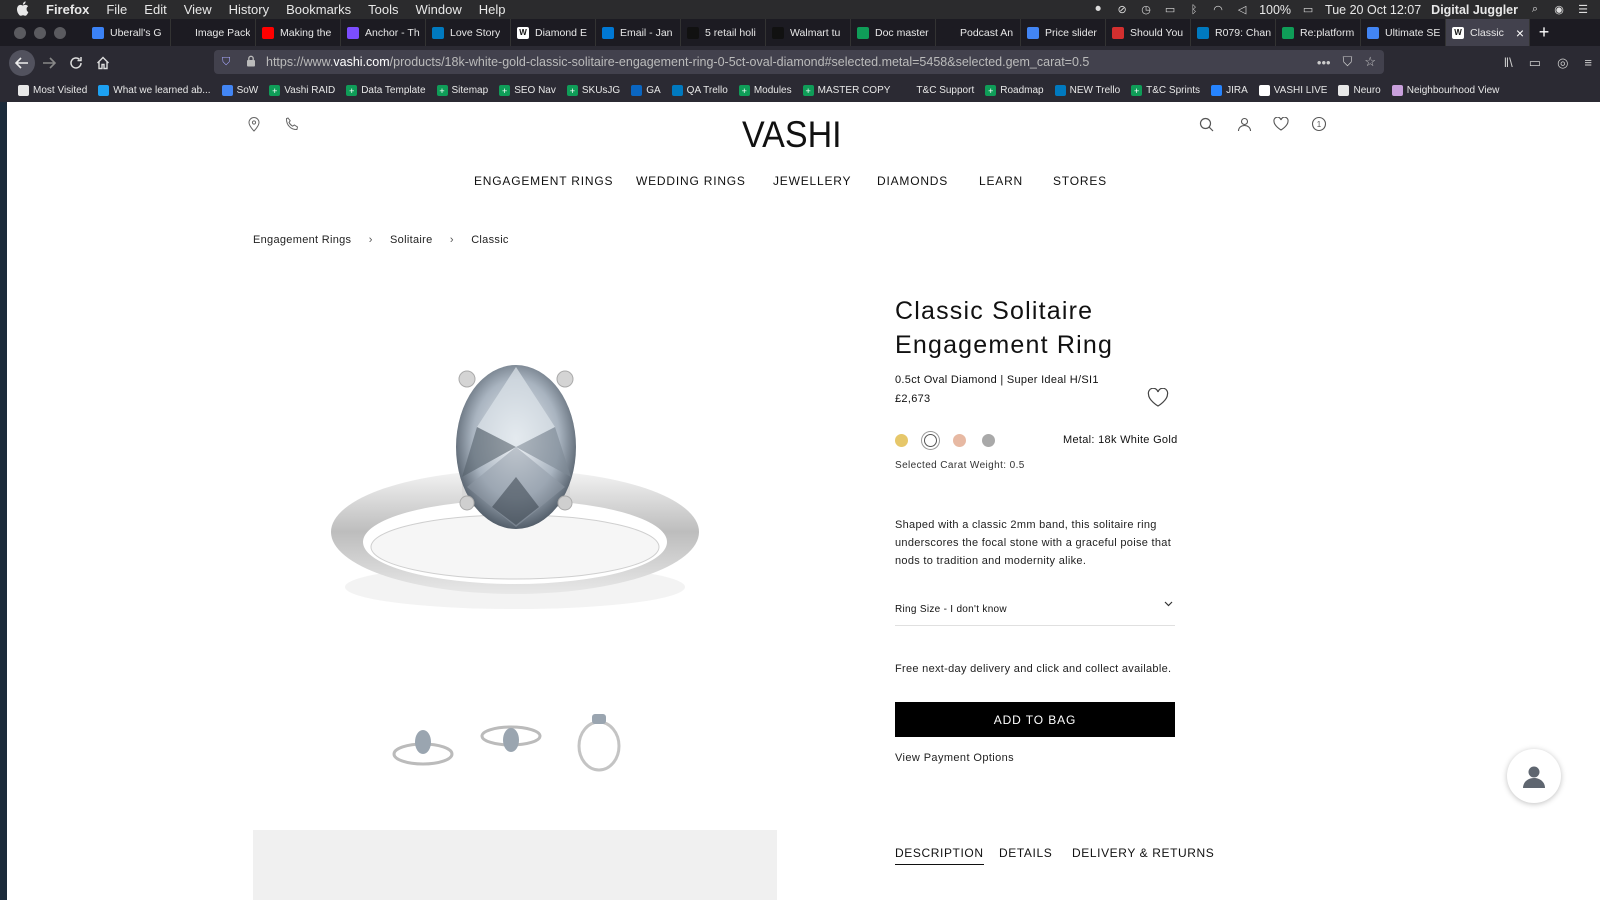 The width and height of the screenshot is (1600, 900). I want to click on bookmark-item: Most Visited, so click(52, 90).